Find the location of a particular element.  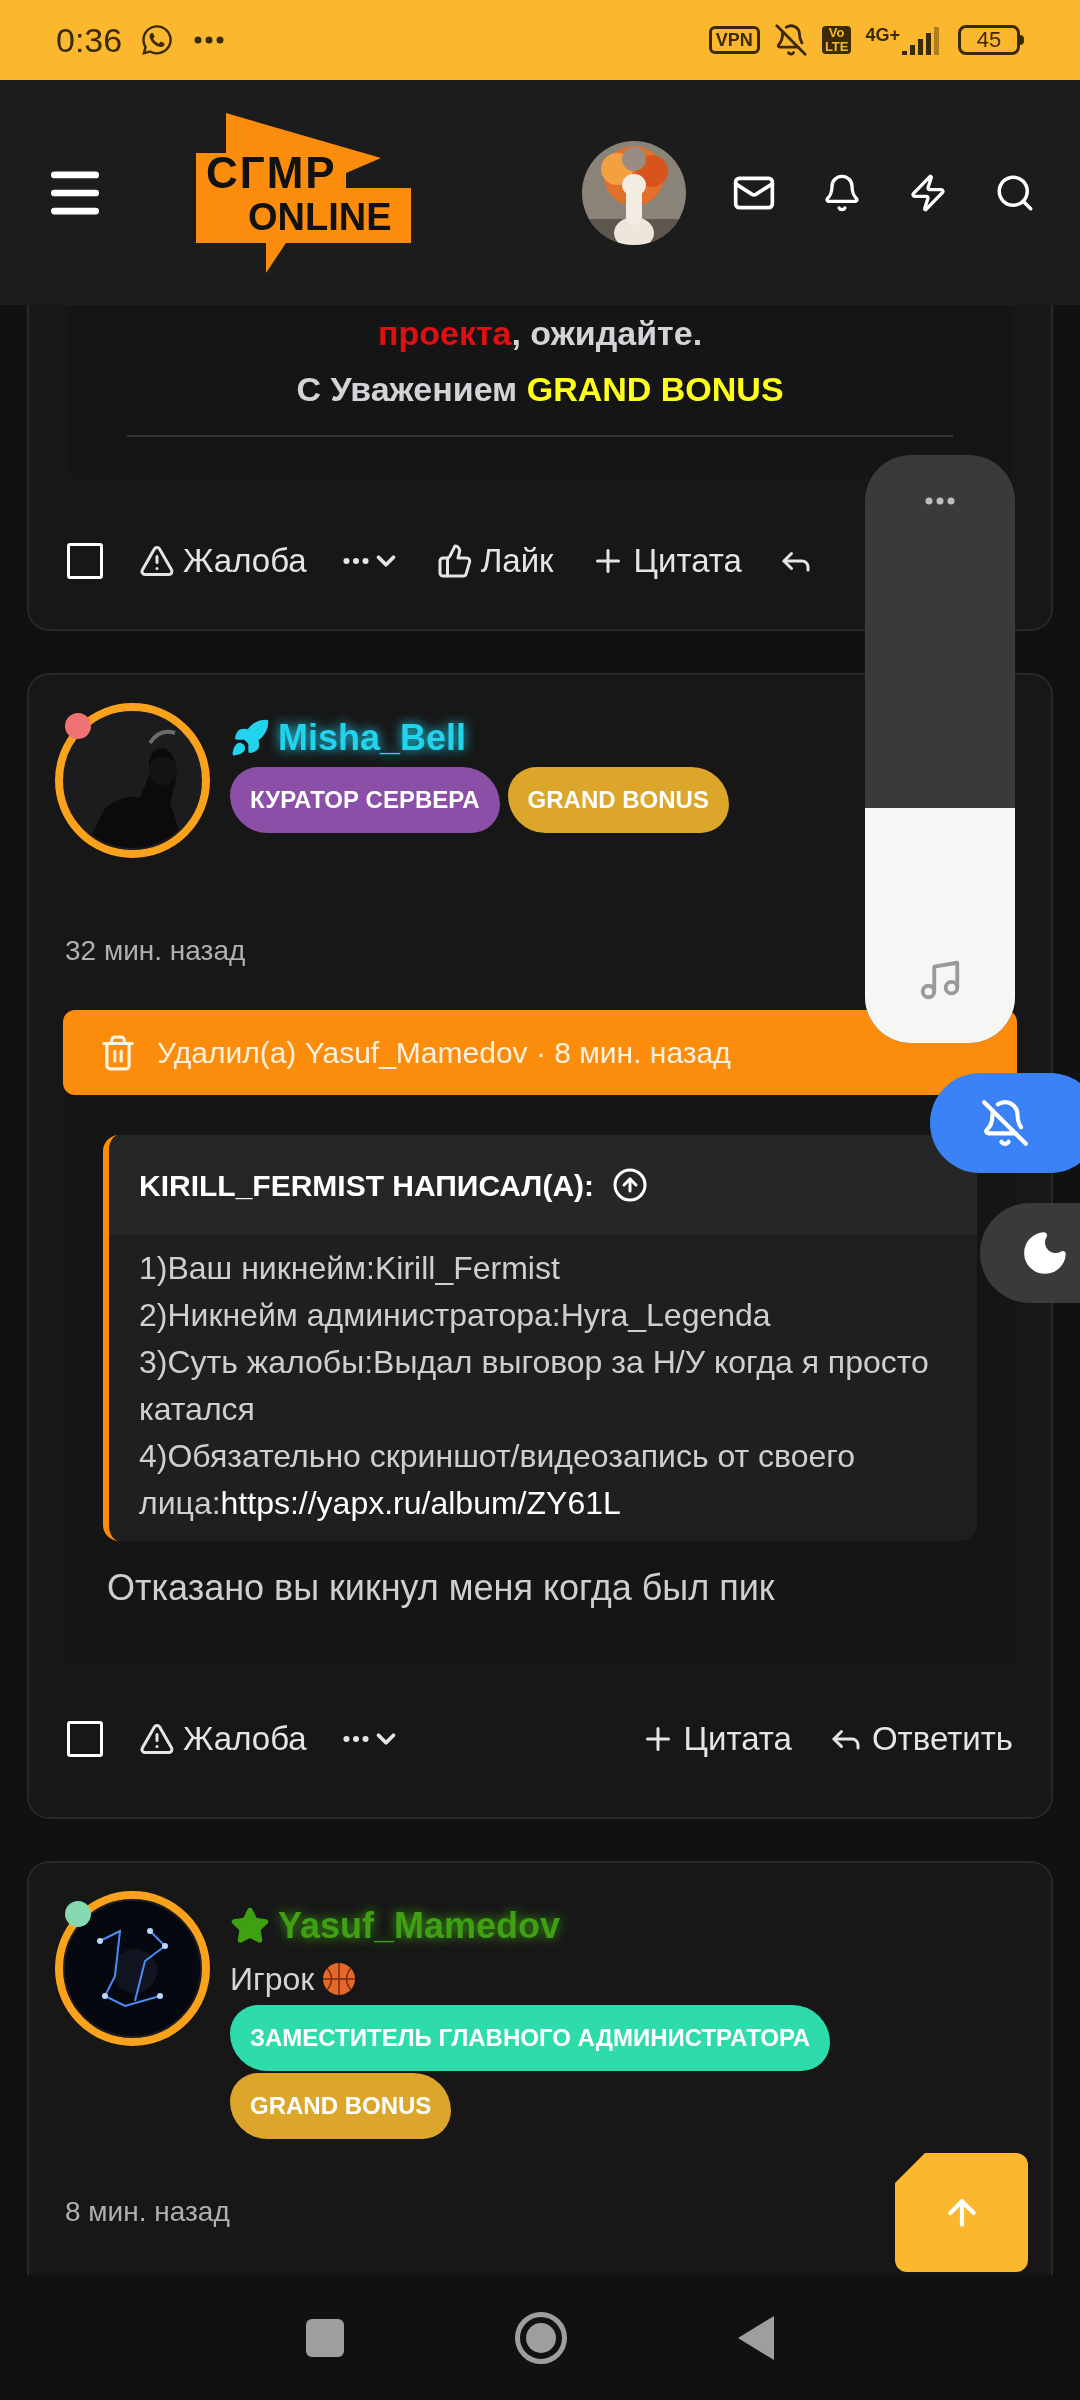

thumbs-up-icon is located at coordinates (454, 561).